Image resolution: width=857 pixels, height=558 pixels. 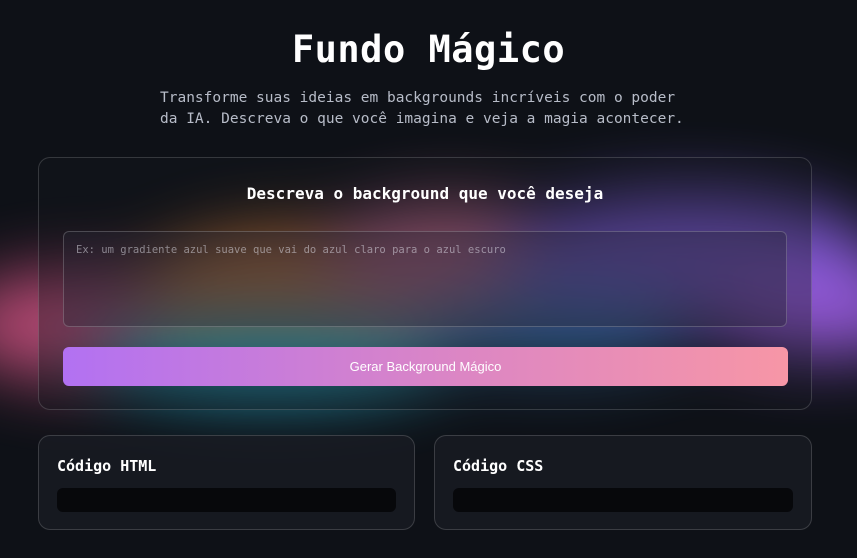 What do you see at coordinates (226, 482) in the screenshot?
I see `html-code-card: Código HTML` at bounding box center [226, 482].